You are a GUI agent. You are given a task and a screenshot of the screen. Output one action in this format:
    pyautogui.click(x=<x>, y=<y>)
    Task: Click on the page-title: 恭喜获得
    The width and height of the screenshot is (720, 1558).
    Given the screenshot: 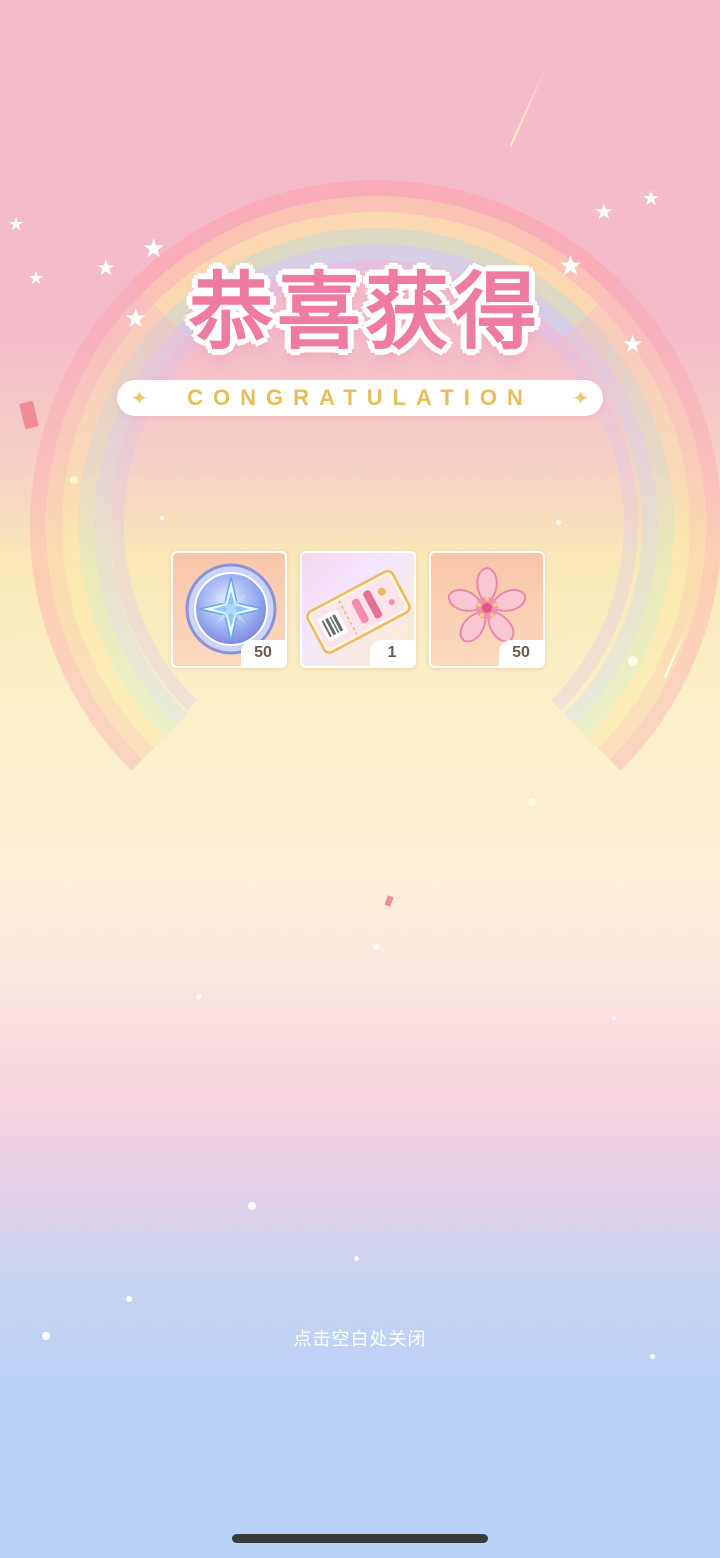 What is the action you would take?
    pyautogui.click(x=364, y=311)
    